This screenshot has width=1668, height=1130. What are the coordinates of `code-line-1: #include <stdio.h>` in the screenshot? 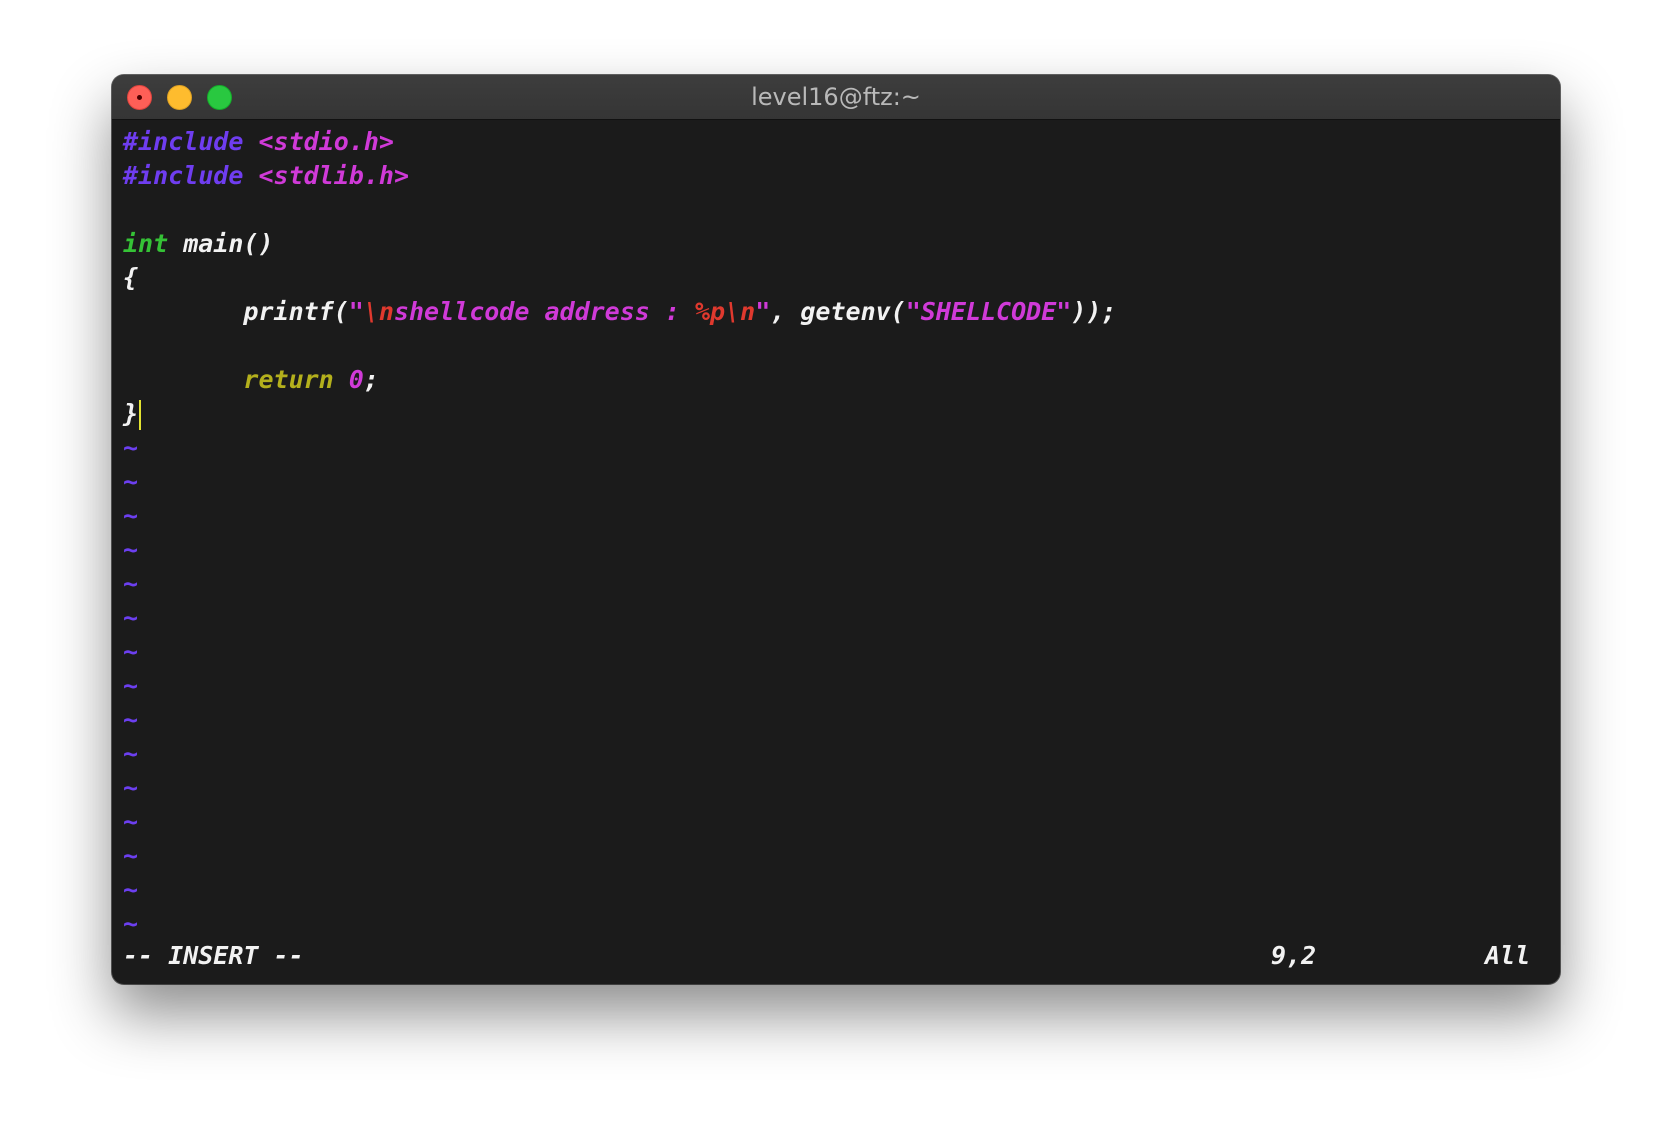 It's located at (841, 142).